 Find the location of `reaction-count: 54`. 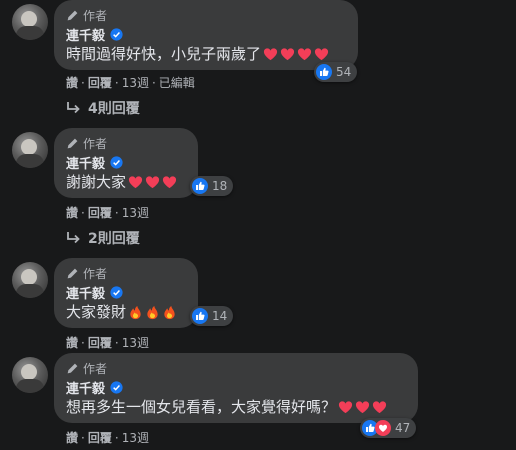

reaction-count: 54 is located at coordinates (344, 72).